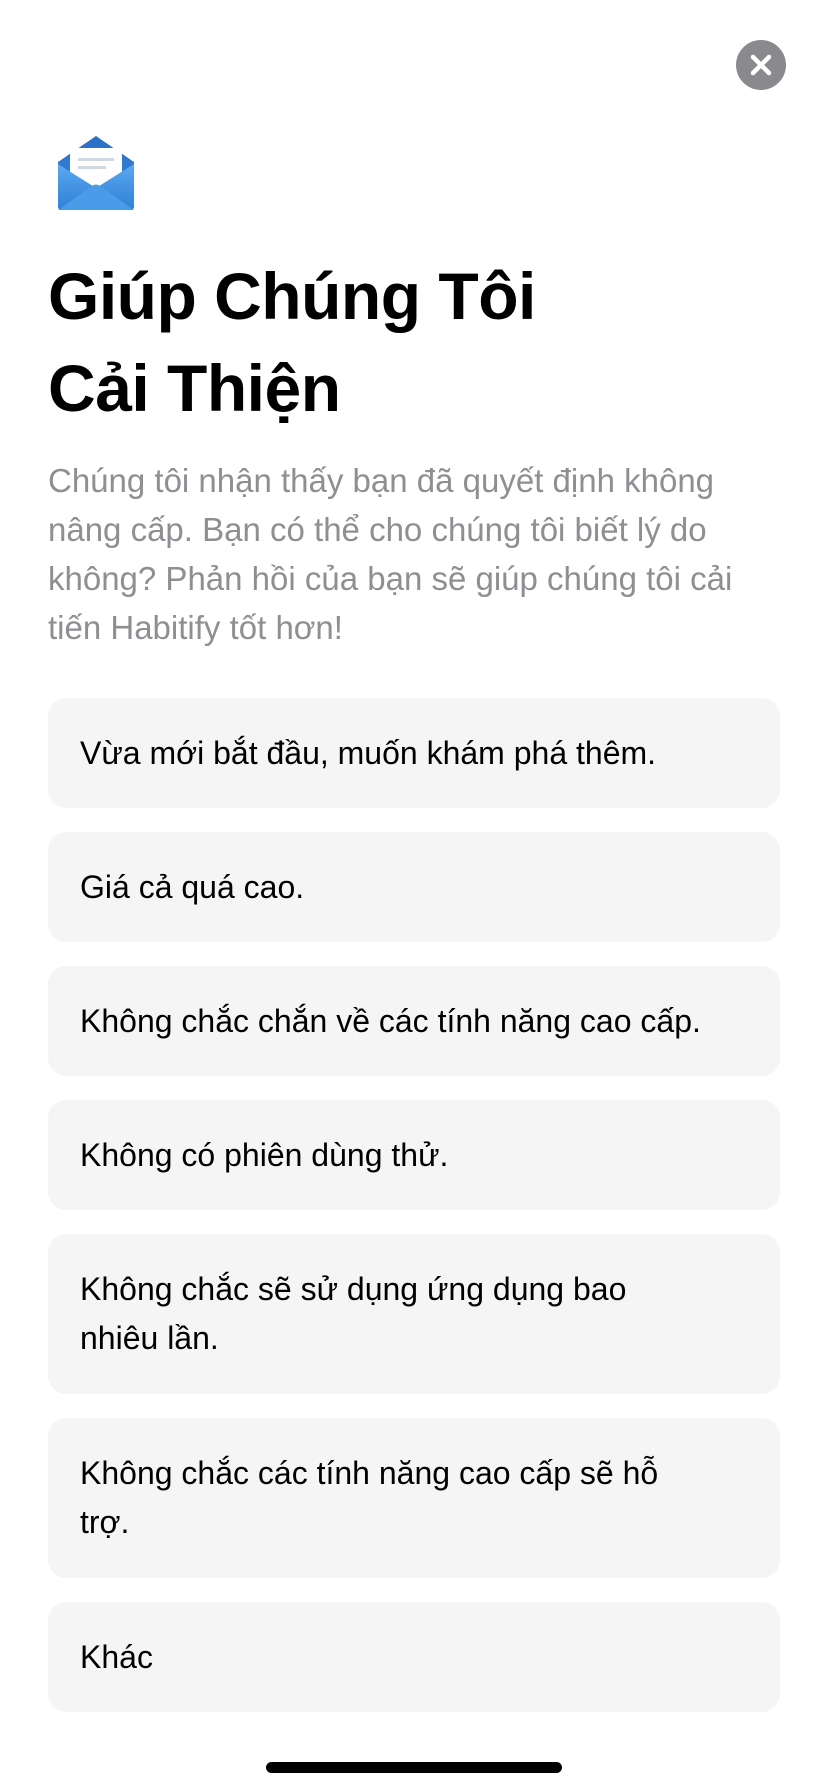 The height and width of the screenshot is (1792, 828). I want to click on close-button, so click(761, 65).